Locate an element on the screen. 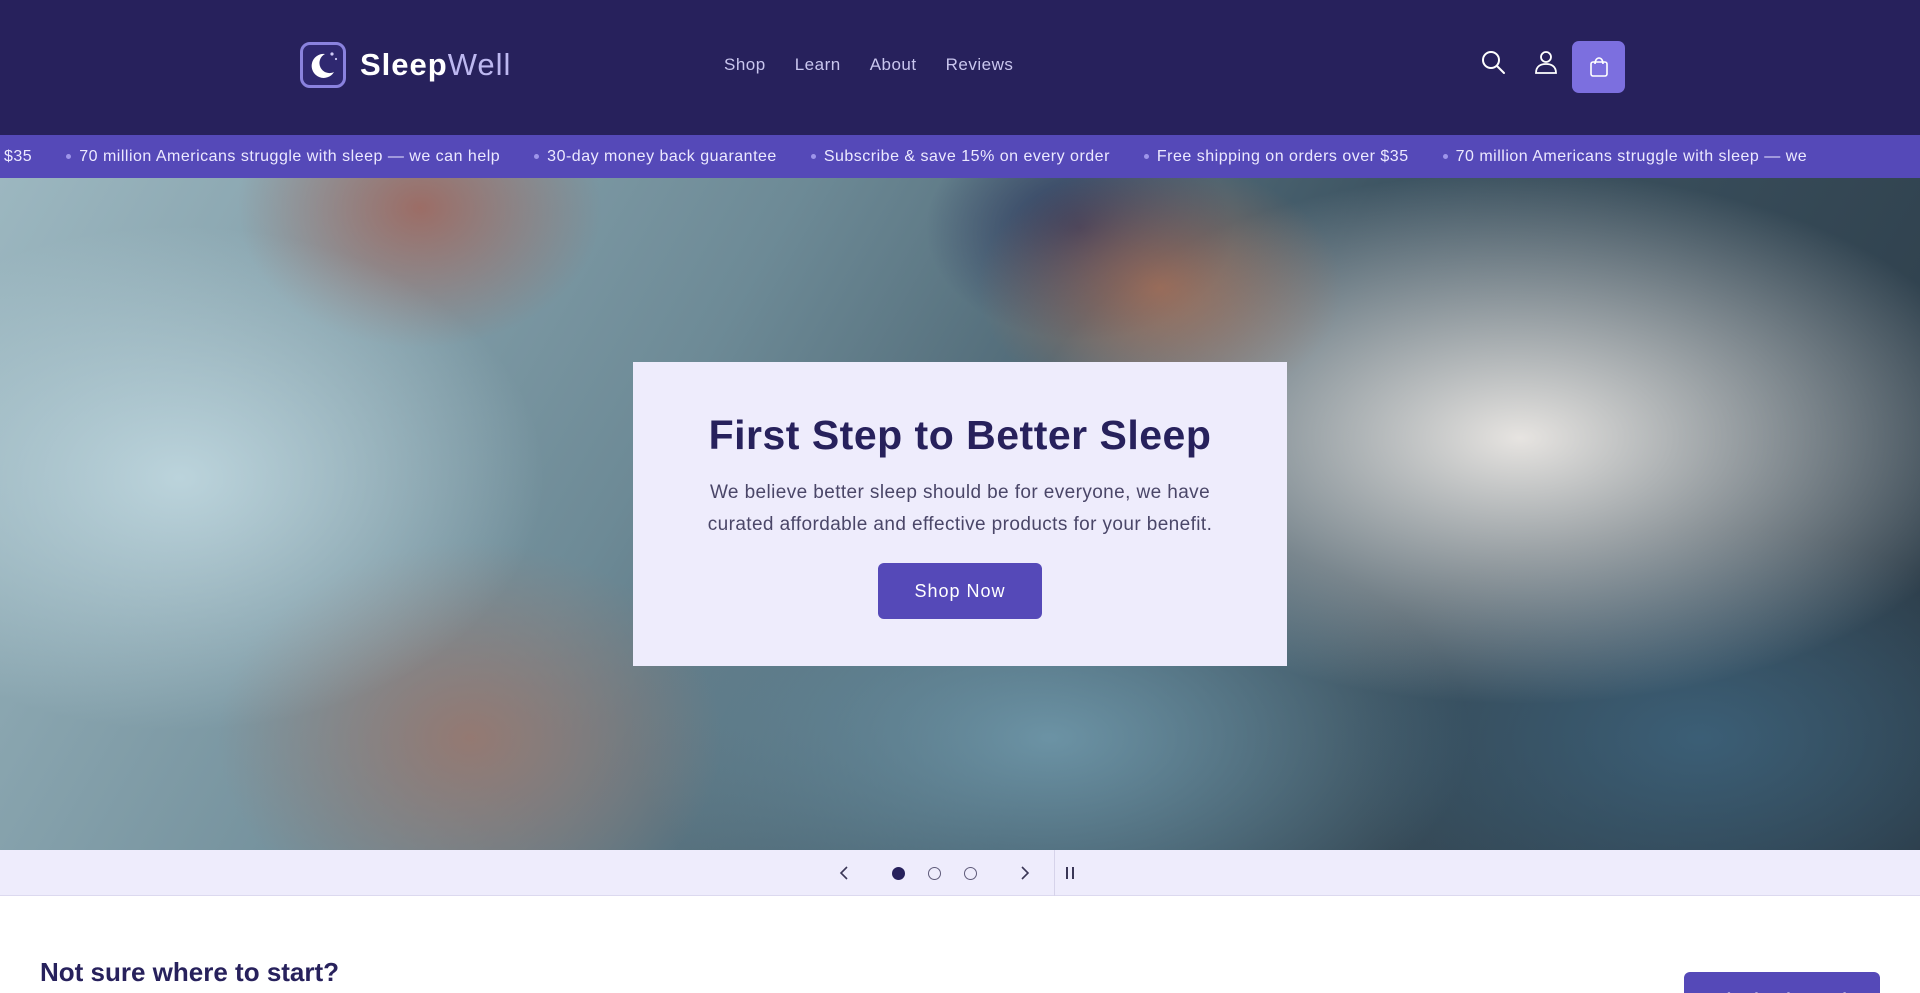 Image resolution: width=1920 pixels, height=993 pixels. nav-item-learn: Learn is located at coordinates (818, 65).